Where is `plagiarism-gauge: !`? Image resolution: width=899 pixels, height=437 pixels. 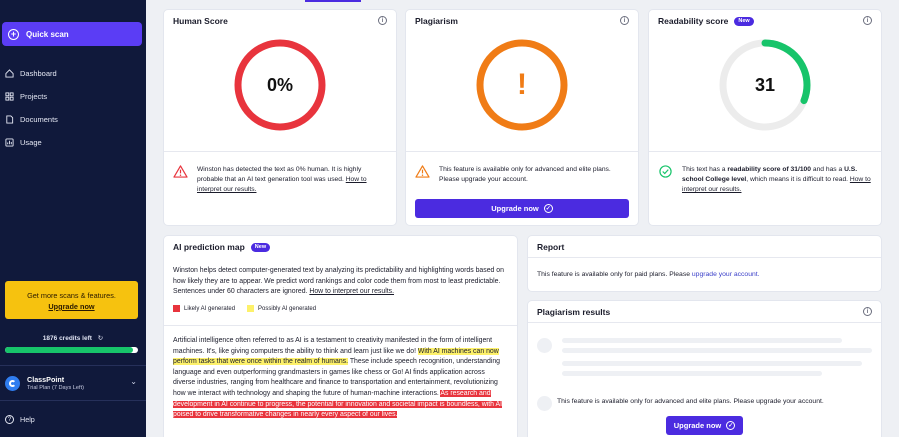 plagiarism-gauge: ! is located at coordinates (522, 94).